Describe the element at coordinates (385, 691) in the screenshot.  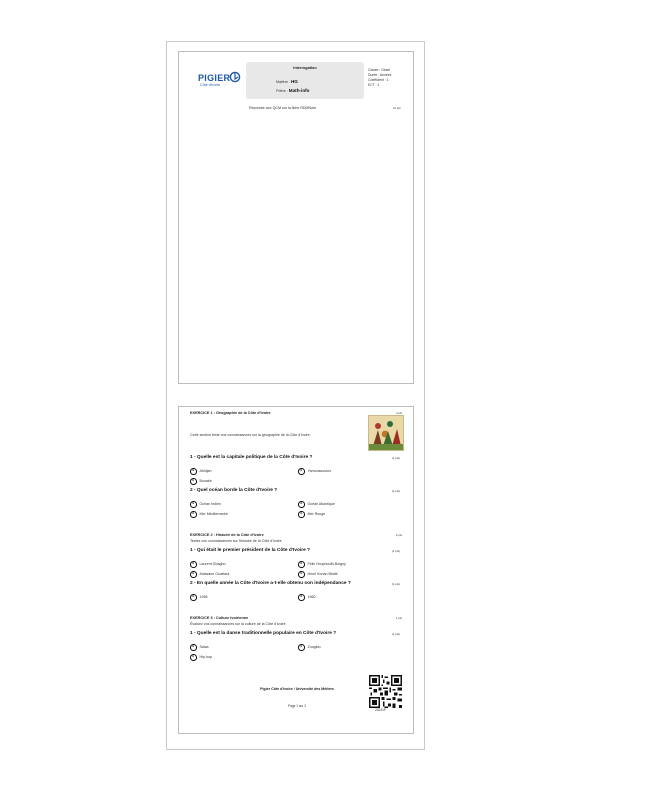
I see `qr-code-icon` at that location.